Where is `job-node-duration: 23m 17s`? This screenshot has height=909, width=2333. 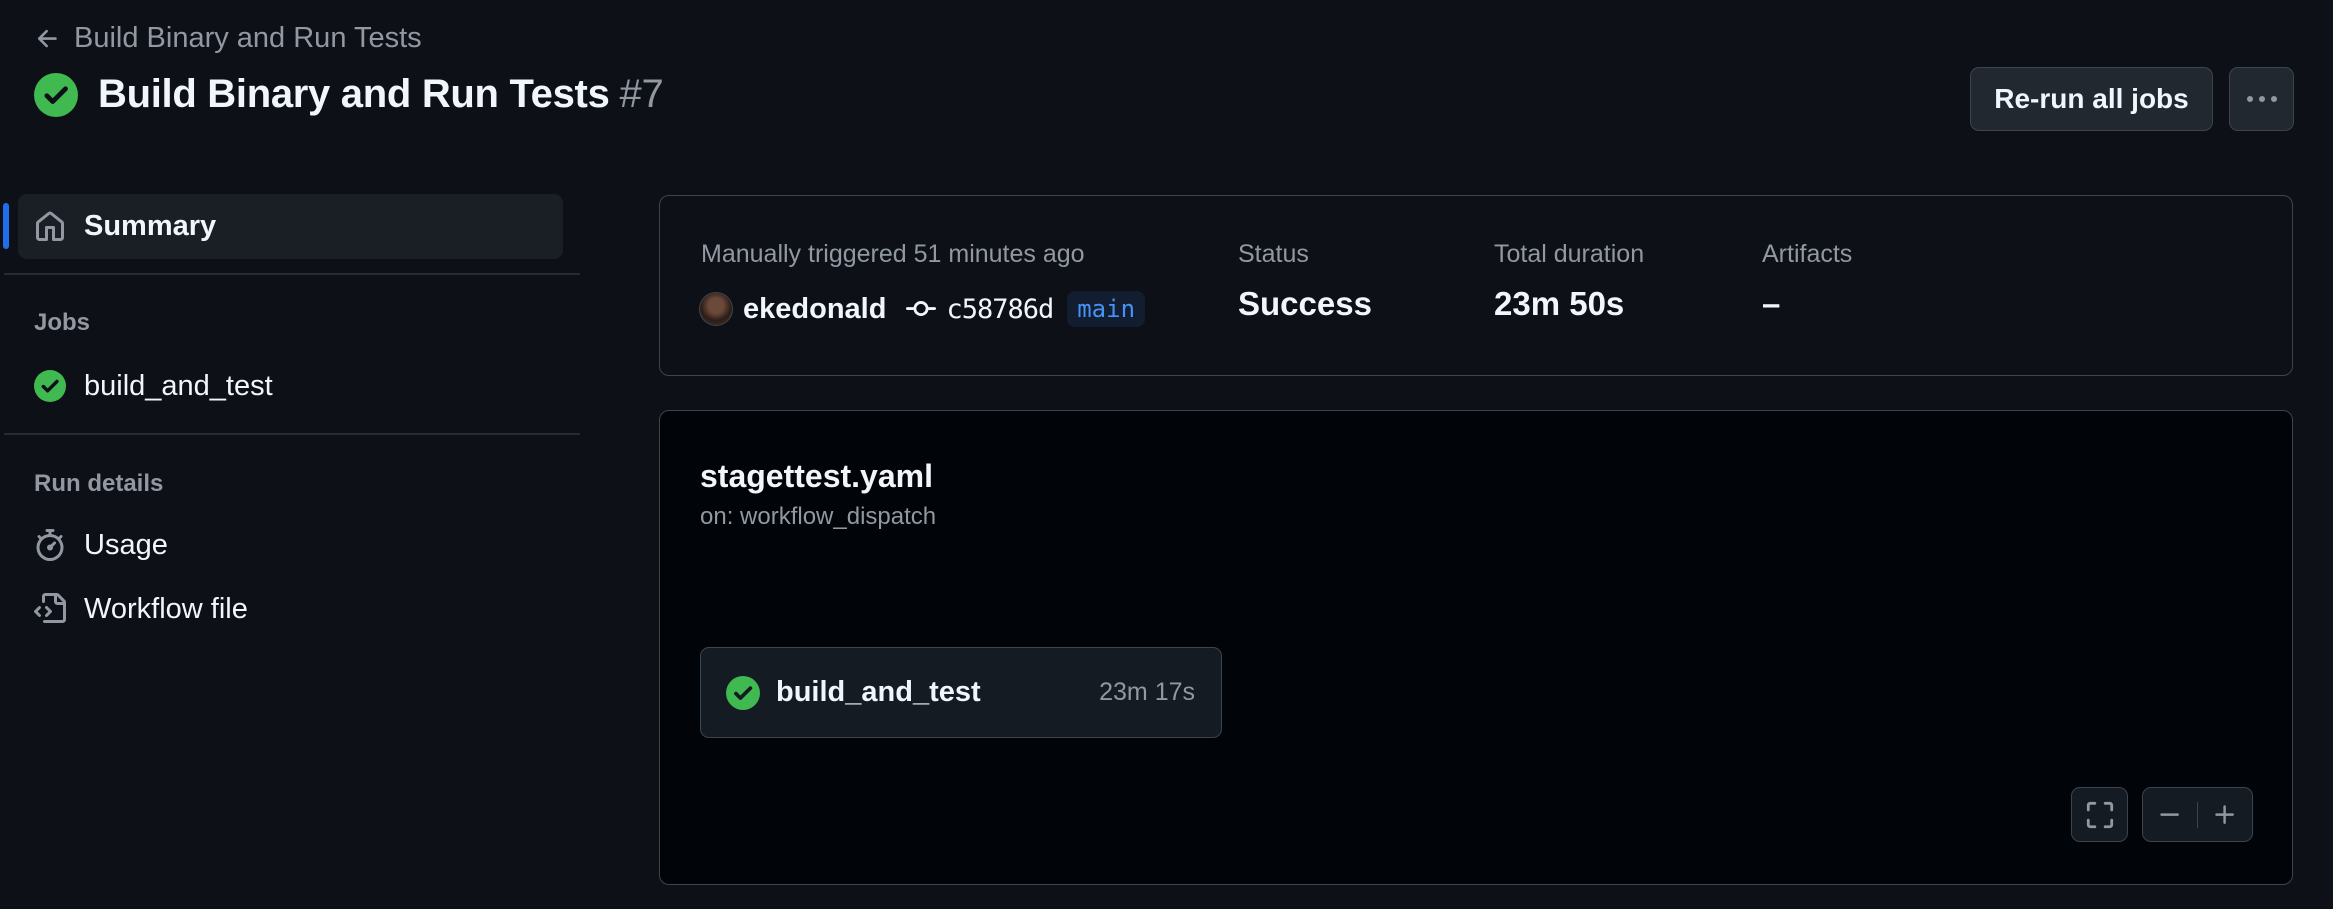
job-node-duration: 23m 17s is located at coordinates (1147, 692).